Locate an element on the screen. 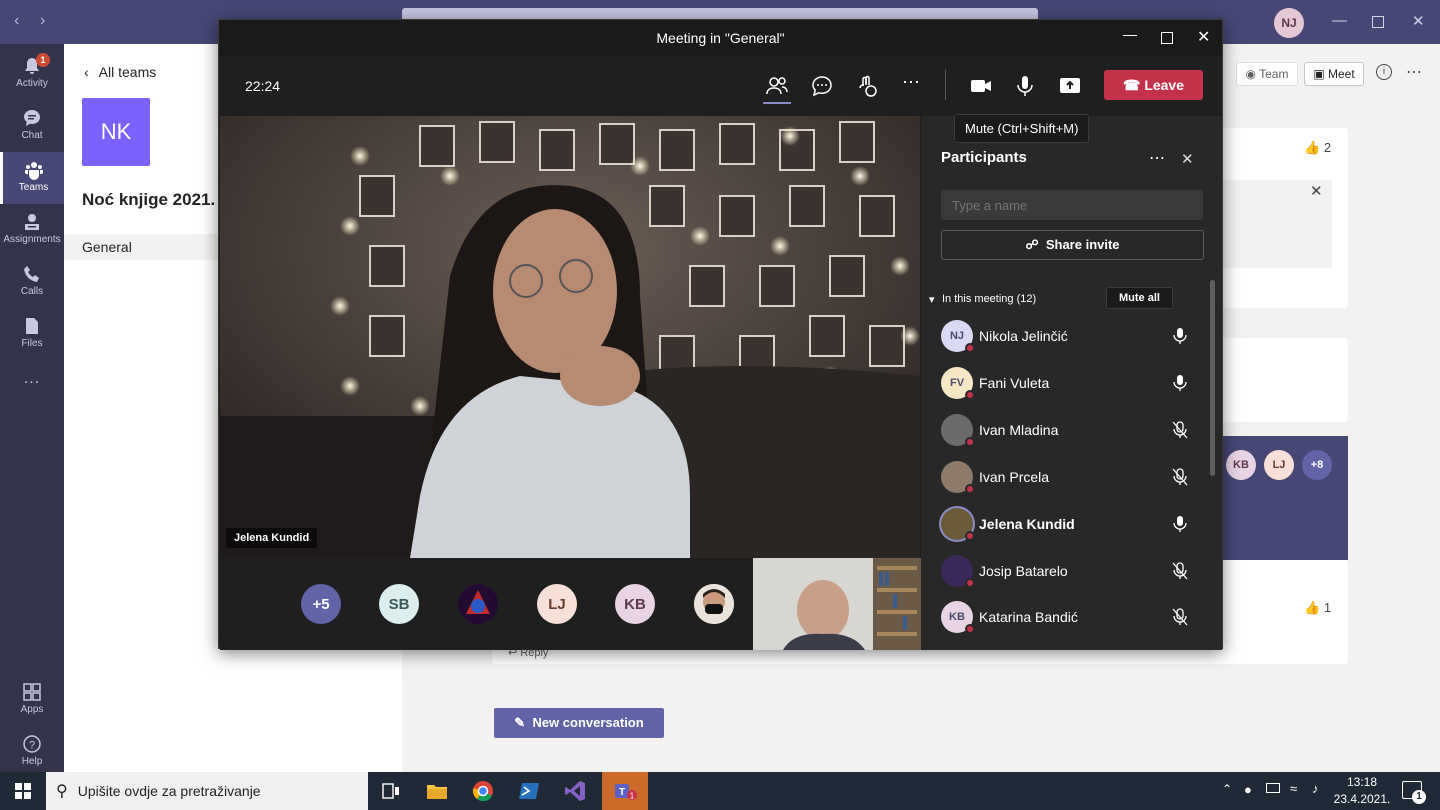  participant-avatar: SB is located at coordinates (399, 604).